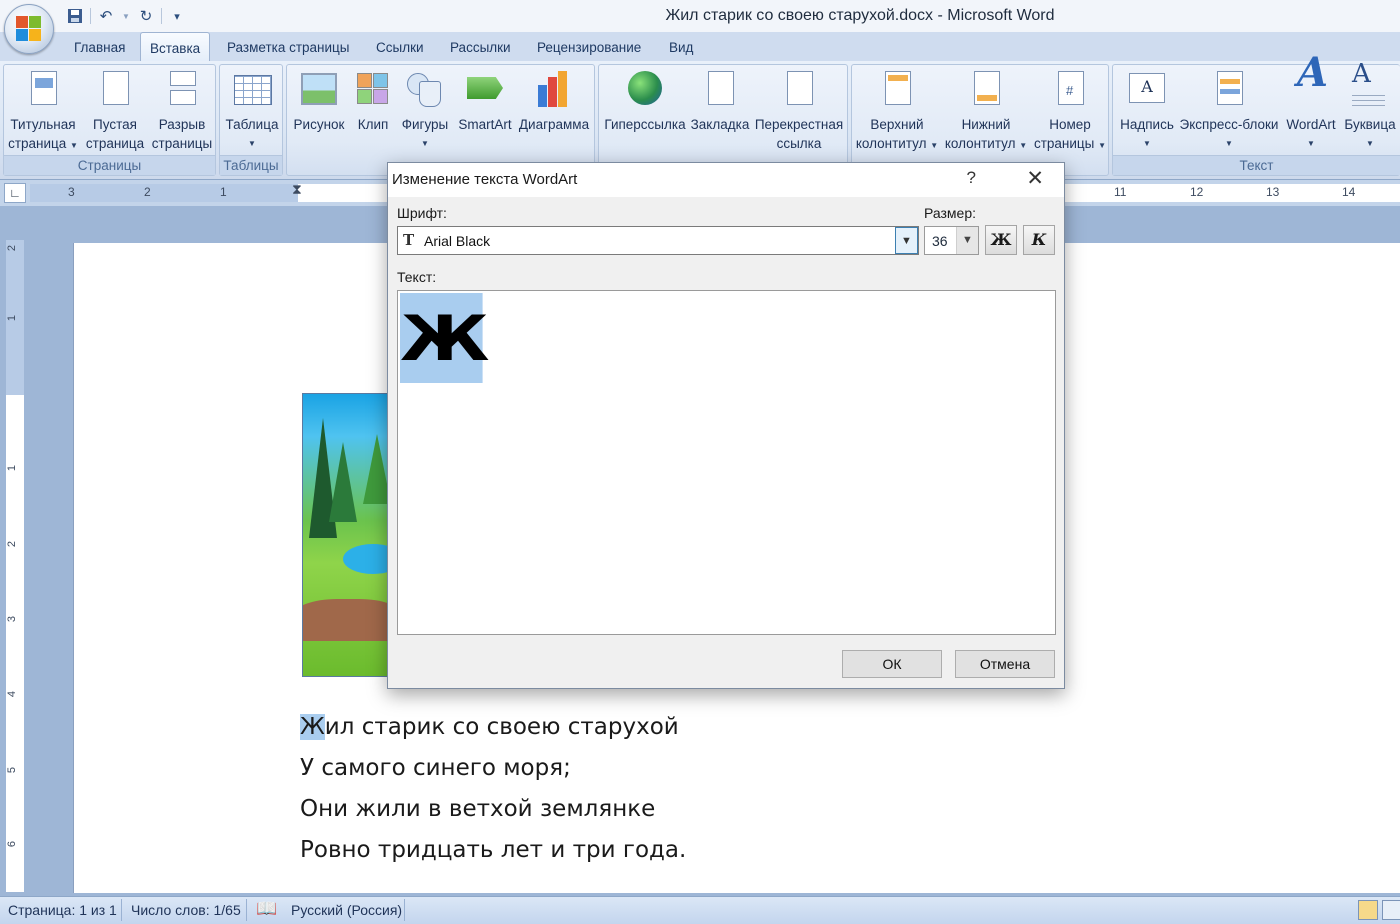 The width and height of the screenshot is (1400, 924). I want to click on smartart-button: SmartArt, so click(485, 101).